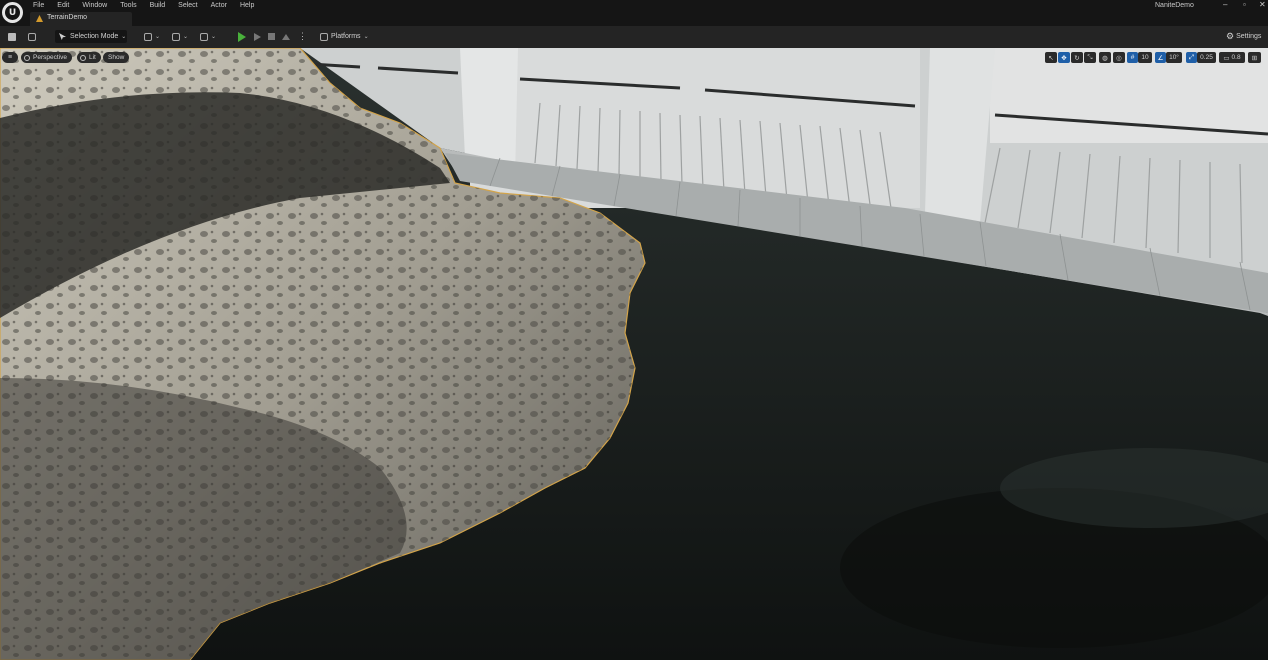 This screenshot has width=1268, height=660. What do you see at coordinates (39, 18) in the screenshot?
I see `level-icon` at bounding box center [39, 18].